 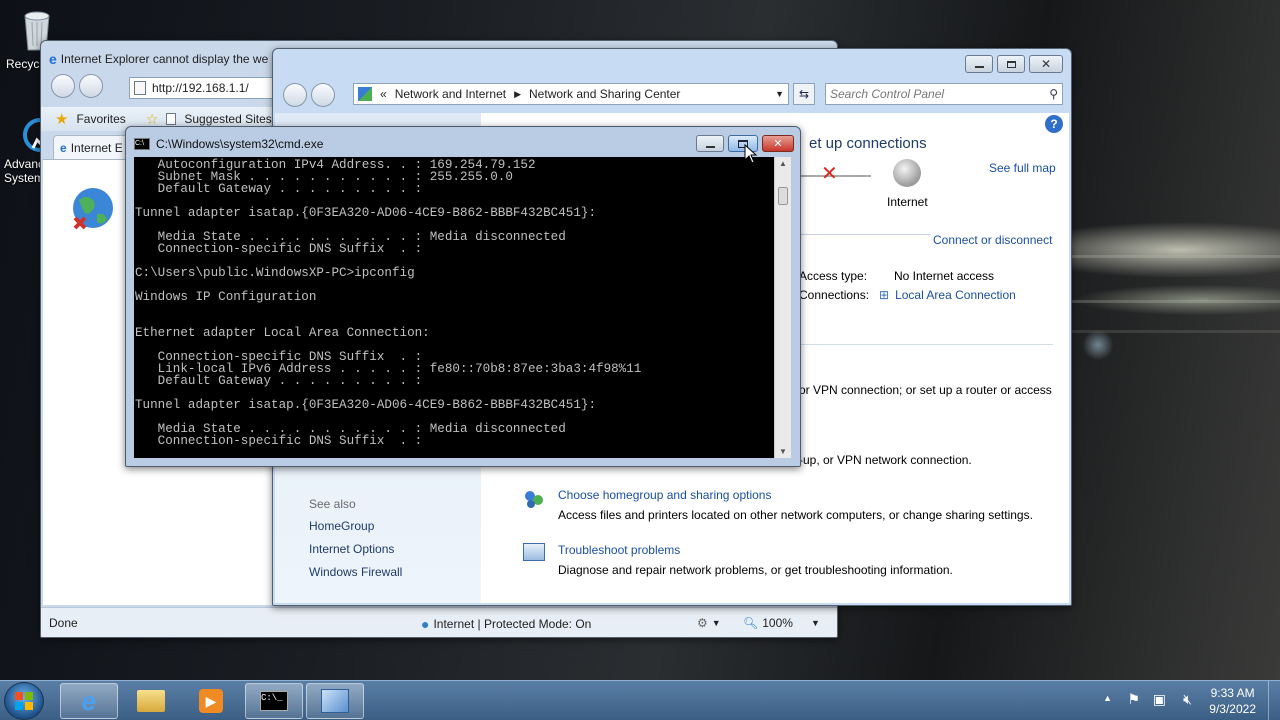 I want to click on start-button, so click(x=24, y=701).